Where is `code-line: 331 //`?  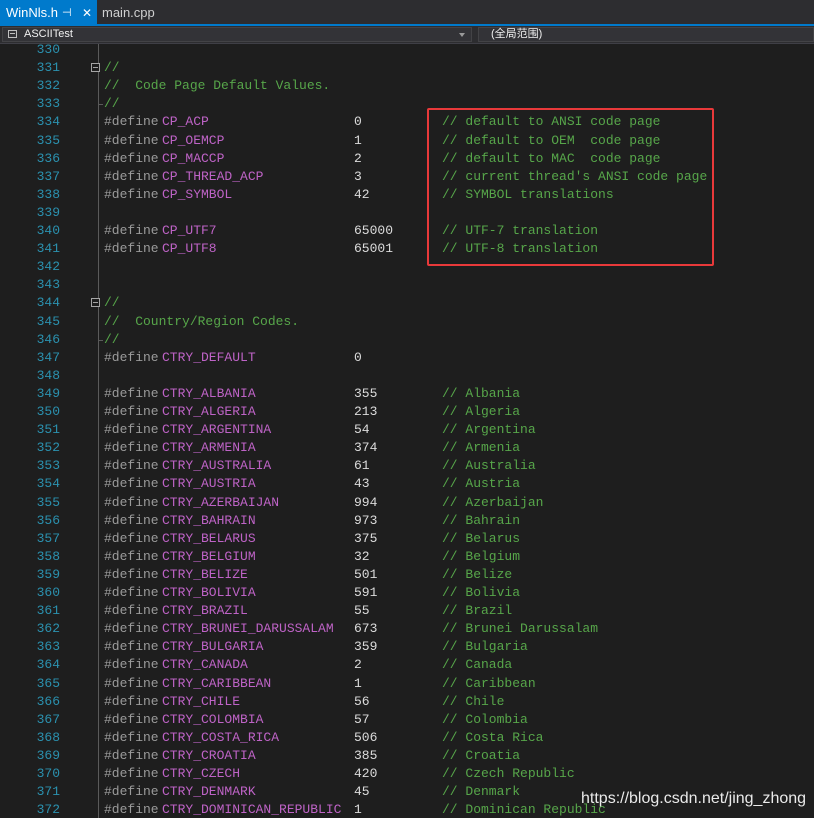
code-line: 331 // is located at coordinates (407, 68).